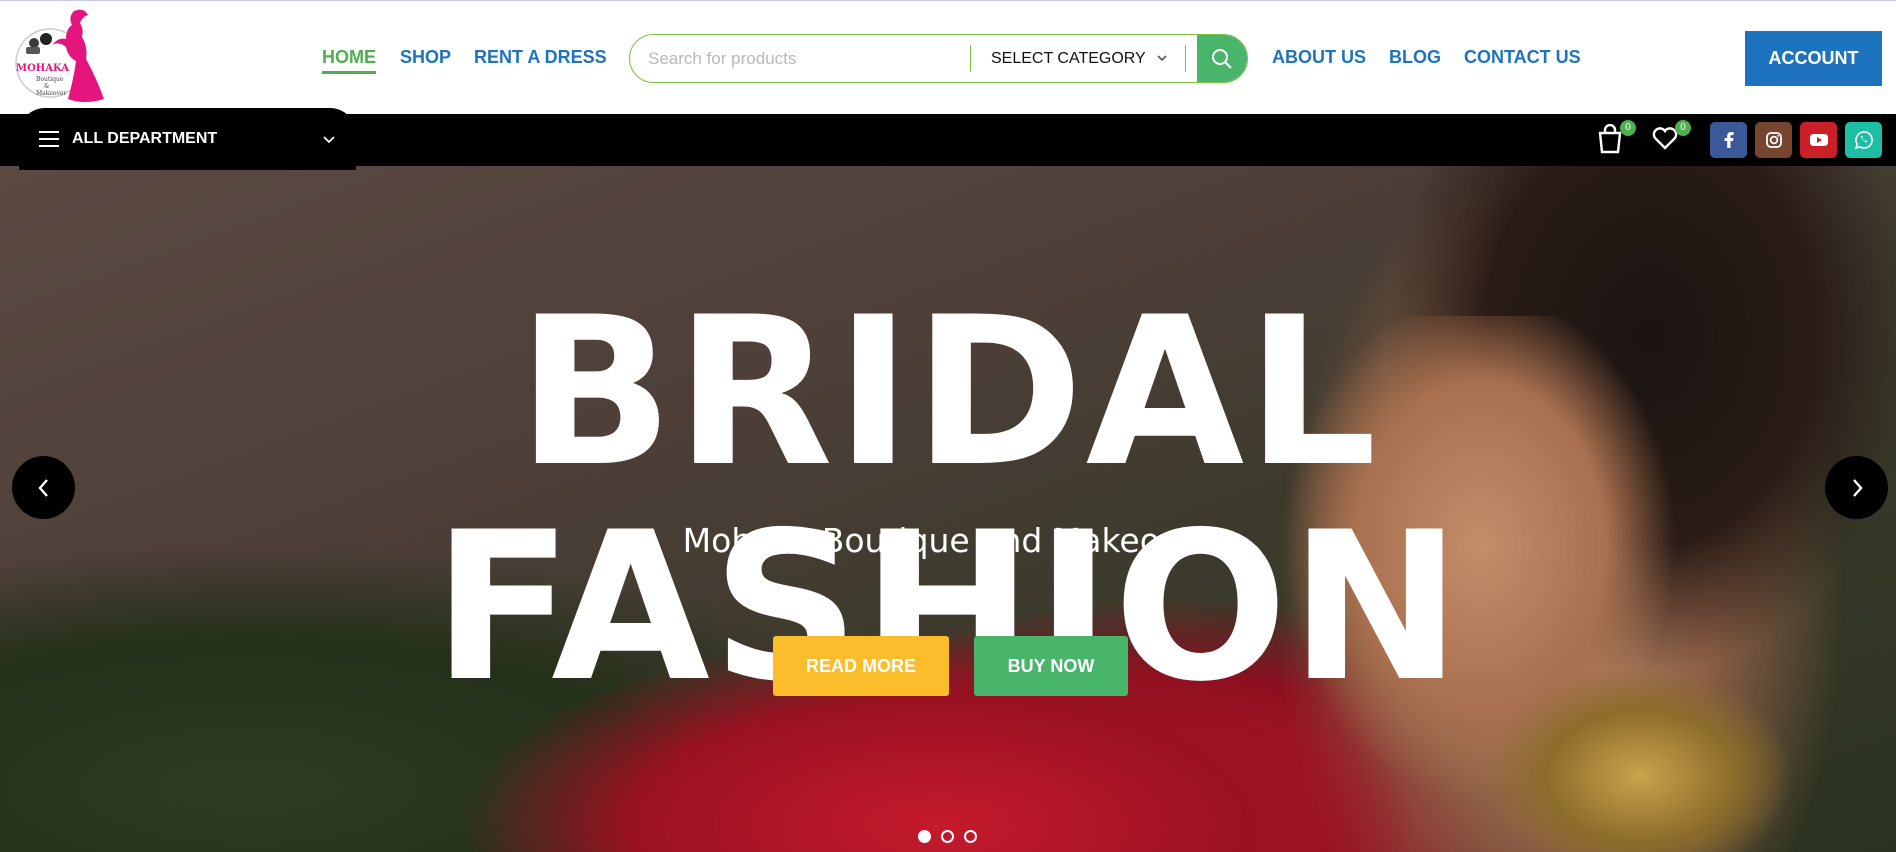 Image resolution: width=1896 pixels, height=852 pixels. I want to click on nav-contact-us: CONTACT US, so click(1522, 57).